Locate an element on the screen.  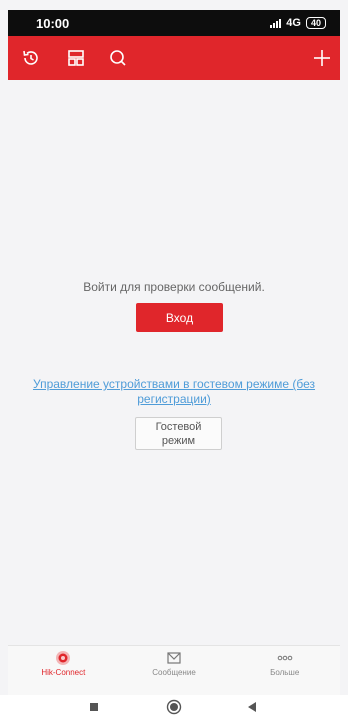
message-icon is located at coordinates (174, 658).